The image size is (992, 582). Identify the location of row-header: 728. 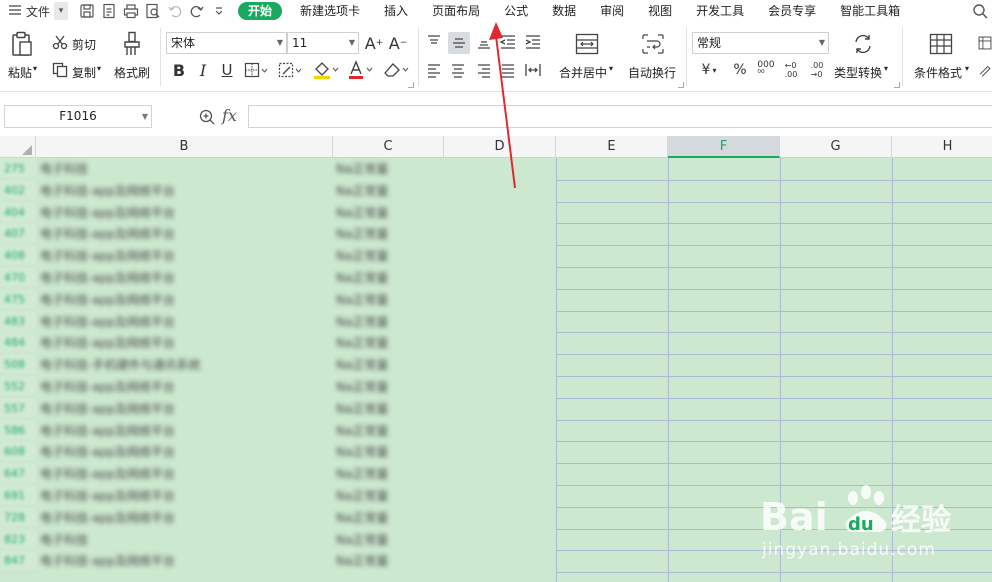
(18, 518).